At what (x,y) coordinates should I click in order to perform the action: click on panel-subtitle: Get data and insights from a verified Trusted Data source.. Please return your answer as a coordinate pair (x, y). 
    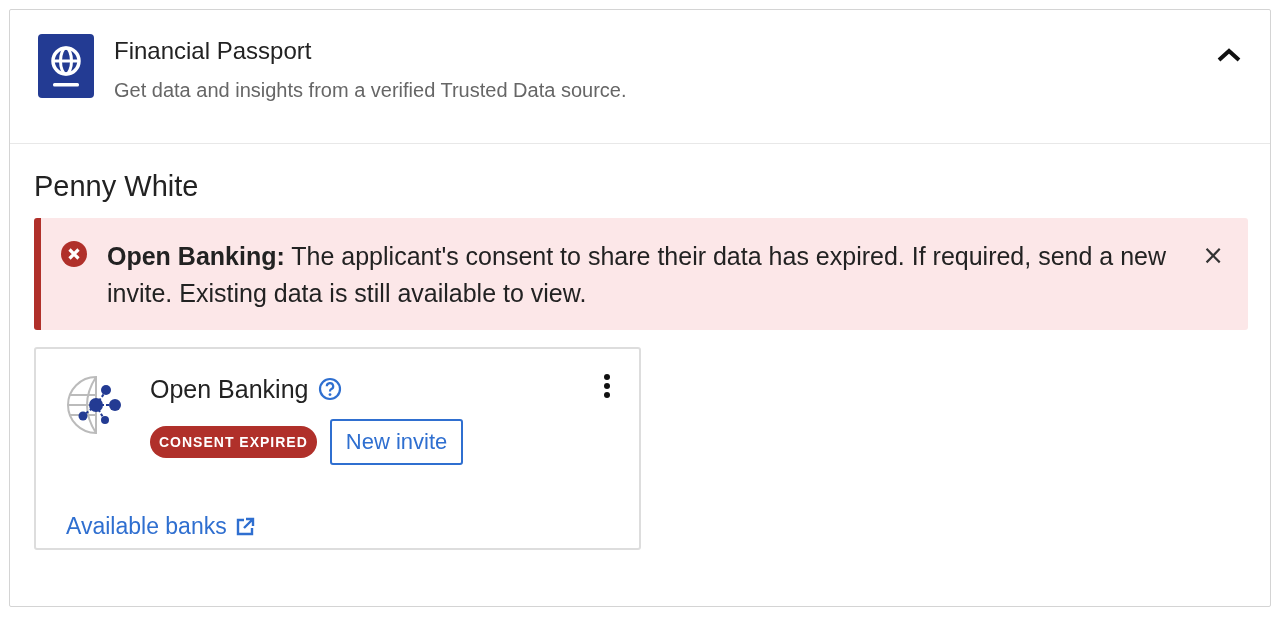
    Looking at the image, I should click on (371, 90).